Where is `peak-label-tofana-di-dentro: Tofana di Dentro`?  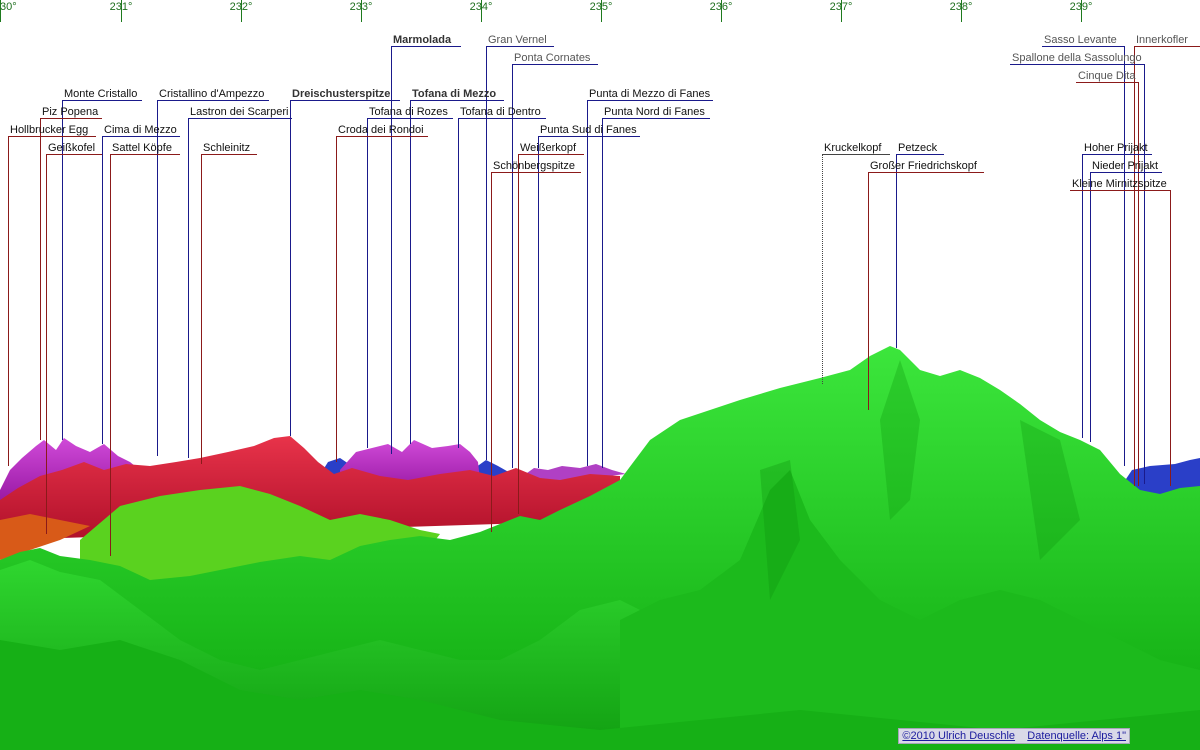
peak-label-tofana-di-dentro: Tofana di Dentro is located at coordinates (500, 112).